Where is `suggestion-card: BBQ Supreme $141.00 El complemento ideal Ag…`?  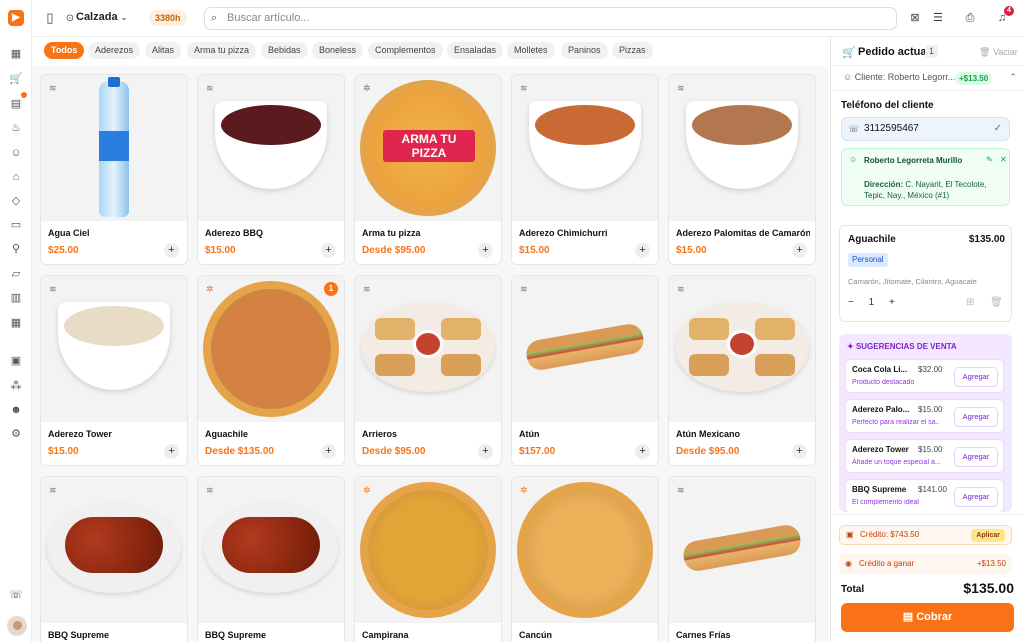
suggestion-card: BBQ Supreme $141.00 El complemento ideal Ag… is located at coordinates (924, 495).